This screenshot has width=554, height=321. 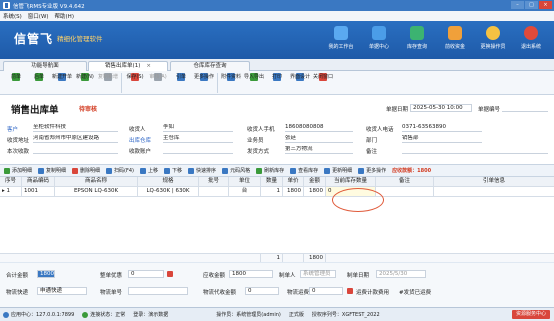 I want to click on copy-new-button: 复制新增, so click(x=108, y=77).